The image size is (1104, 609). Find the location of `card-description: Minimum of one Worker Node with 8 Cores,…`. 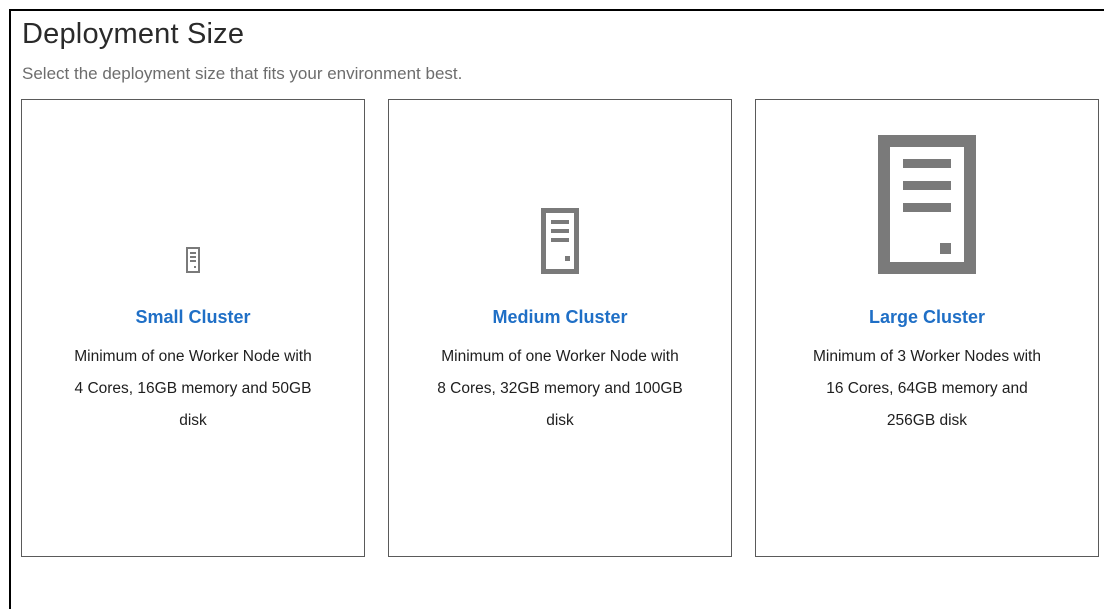

card-description: Minimum of one Worker Node with 8 Cores,… is located at coordinates (560, 388).